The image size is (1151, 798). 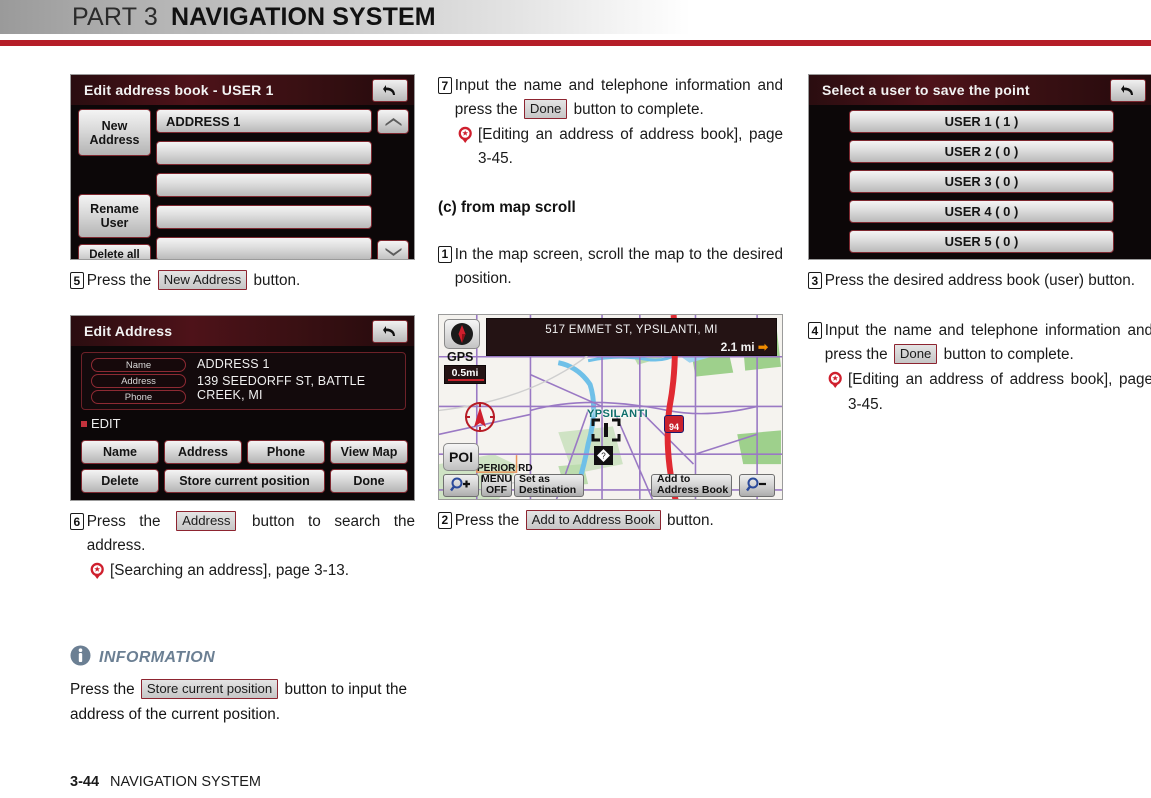 I want to click on edit-phone-button: Phone, so click(x=286, y=452).